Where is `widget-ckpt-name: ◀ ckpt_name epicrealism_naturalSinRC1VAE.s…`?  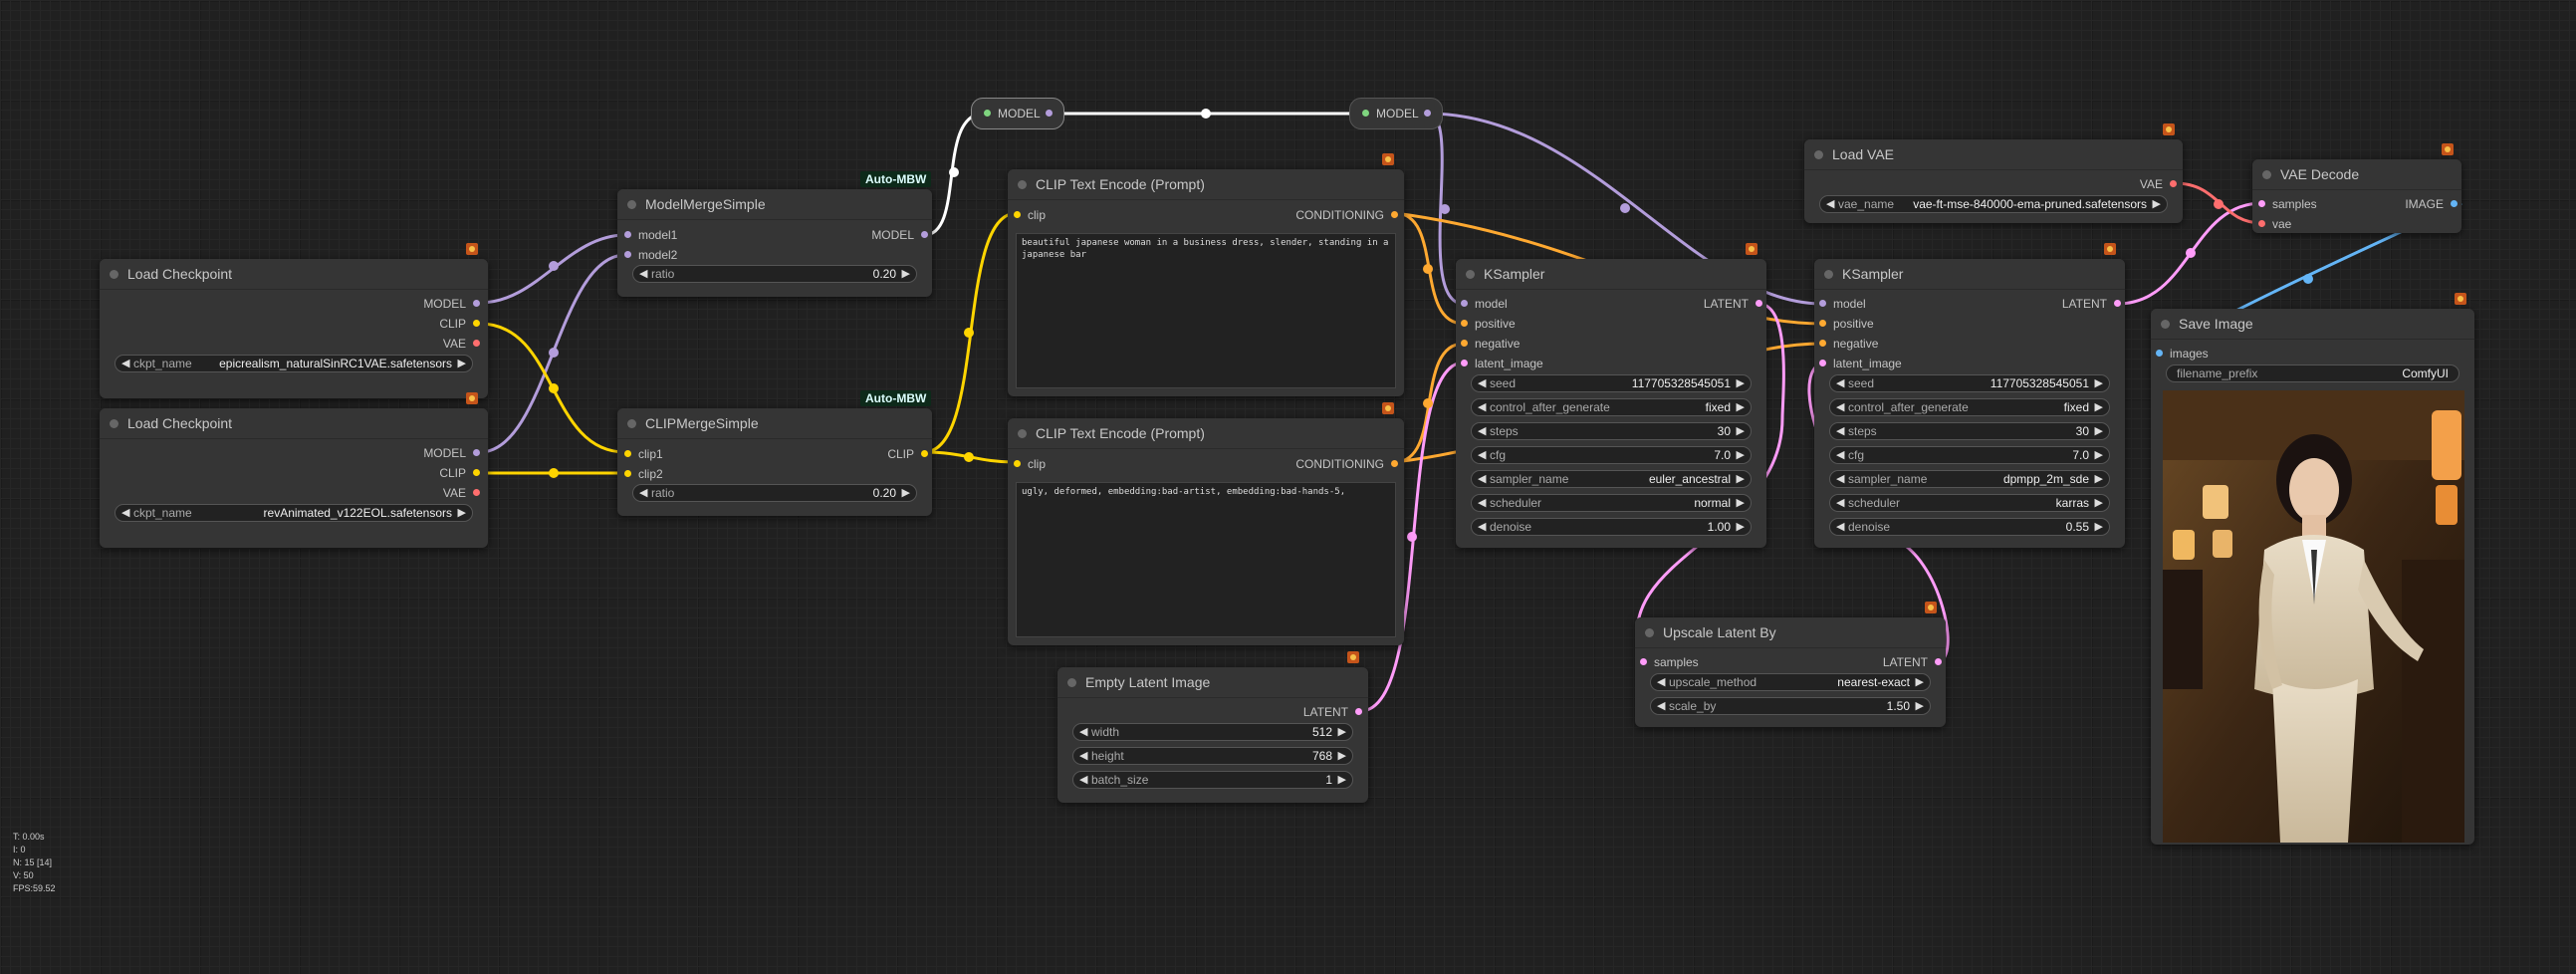 widget-ckpt-name: ◀ ckpt_name epicrealism_naturalSinRC1VAE.s… is located at coordinates (294, 363).